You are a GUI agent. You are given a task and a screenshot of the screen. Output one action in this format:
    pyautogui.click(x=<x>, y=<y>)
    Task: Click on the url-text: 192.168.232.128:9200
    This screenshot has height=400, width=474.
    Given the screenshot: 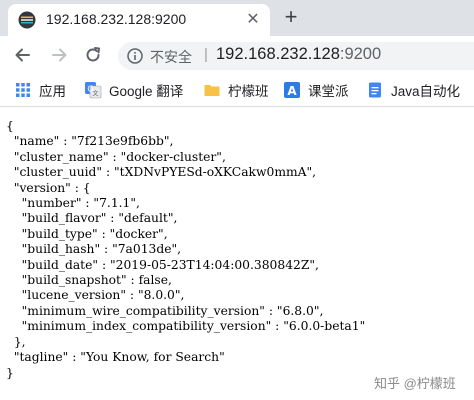 What is the action you would take?
    pyautogui.click(x=298, y=54)
    